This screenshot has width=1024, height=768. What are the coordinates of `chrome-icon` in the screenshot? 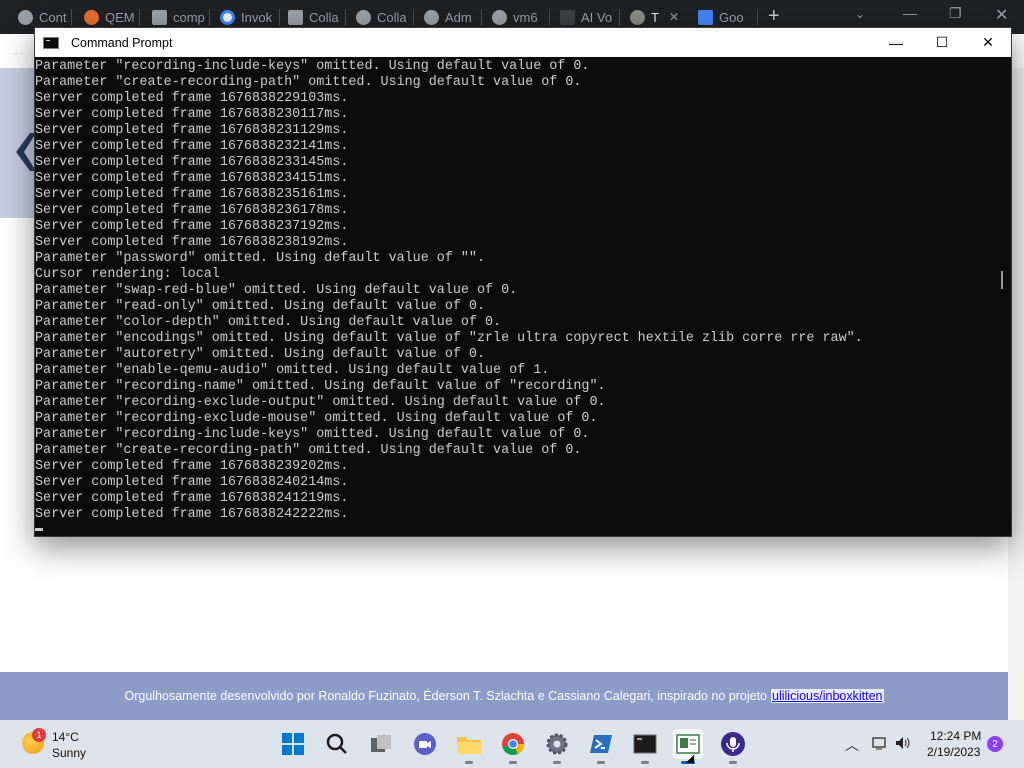 It's located at (513, 744).